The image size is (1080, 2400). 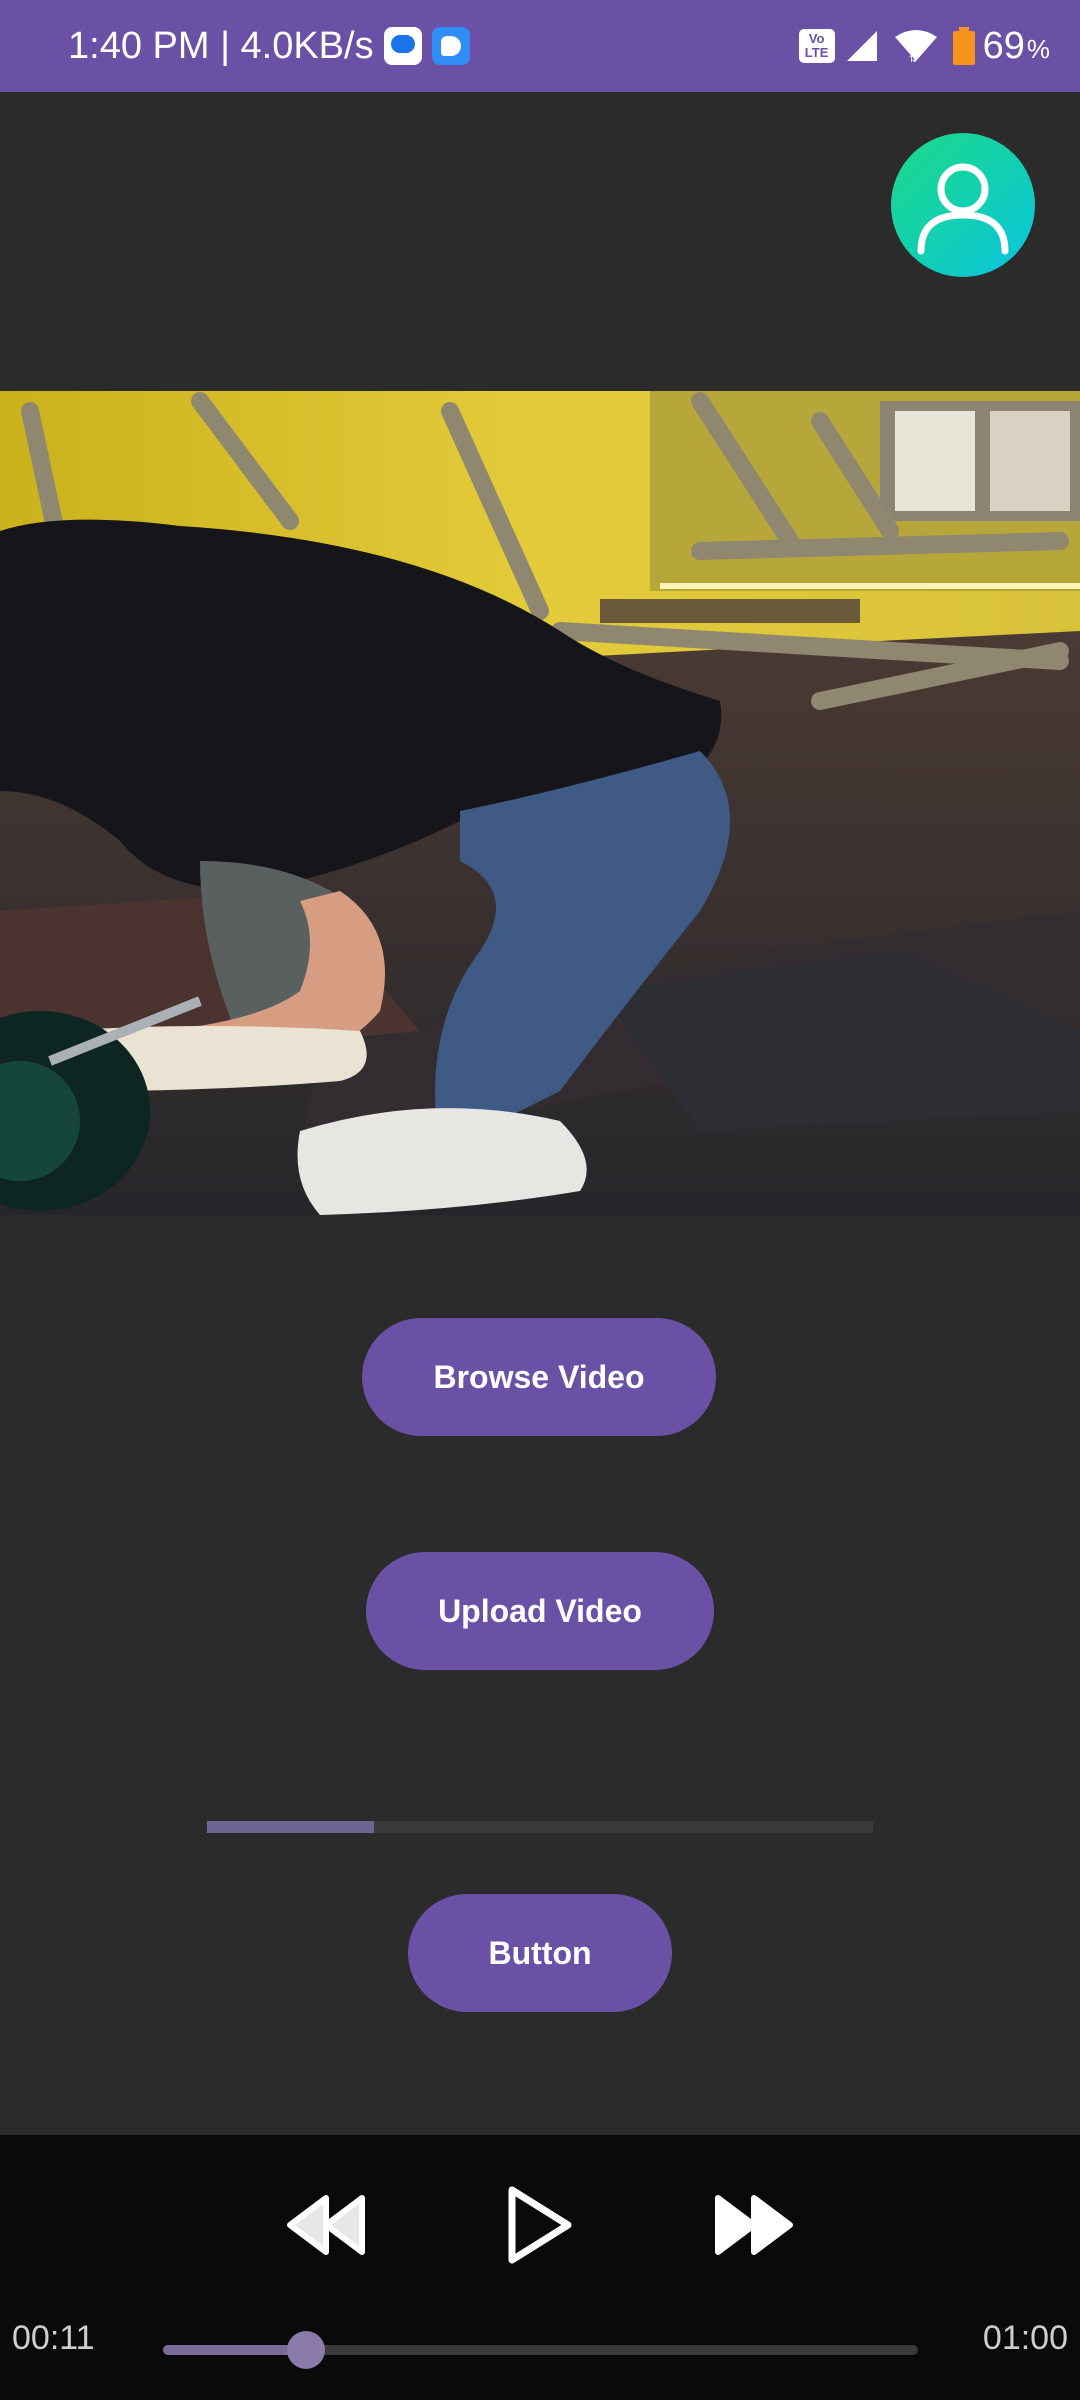 What do you see at coordinates (540, 46) in the screenshot?
I see `status-bar: 1:40 PM | 4.0KB/s Vo LTE ⇅ 69 %` at bounding box center [540, 46].